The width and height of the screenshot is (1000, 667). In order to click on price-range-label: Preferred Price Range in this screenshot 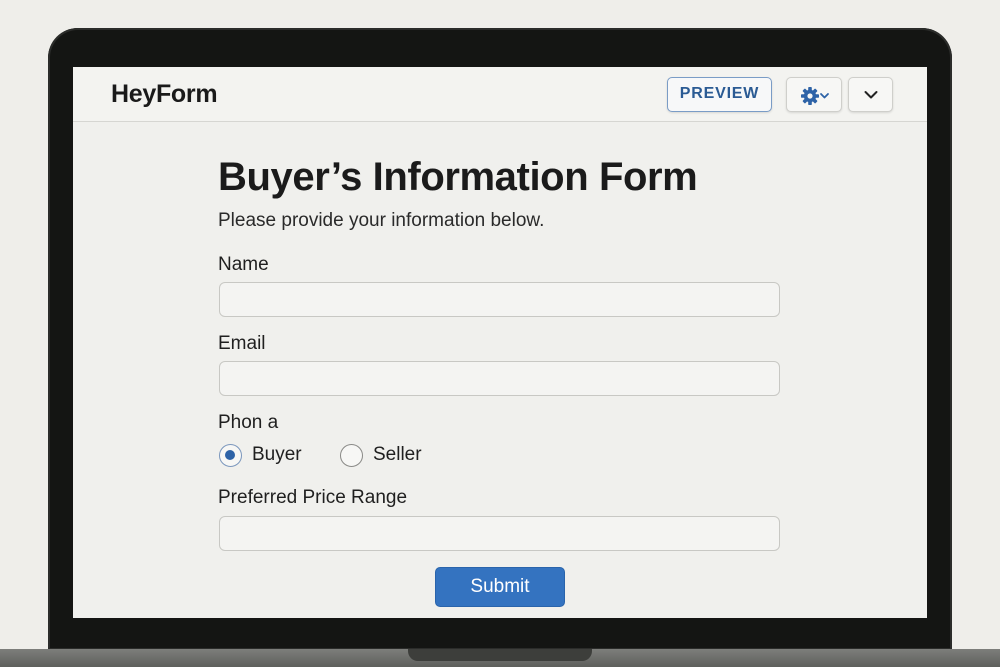, I will do `click(313, 497)`.